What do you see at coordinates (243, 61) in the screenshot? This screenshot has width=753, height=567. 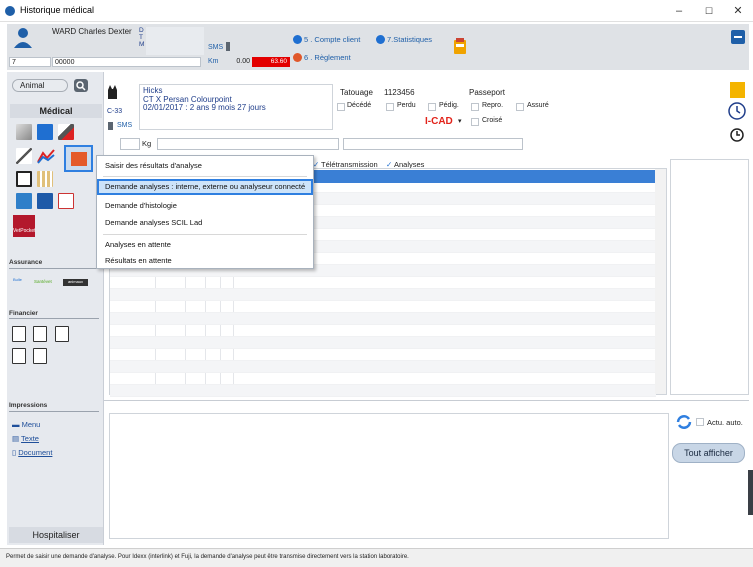 I see `km-value: 0.00` at bounding box center [243, 61].